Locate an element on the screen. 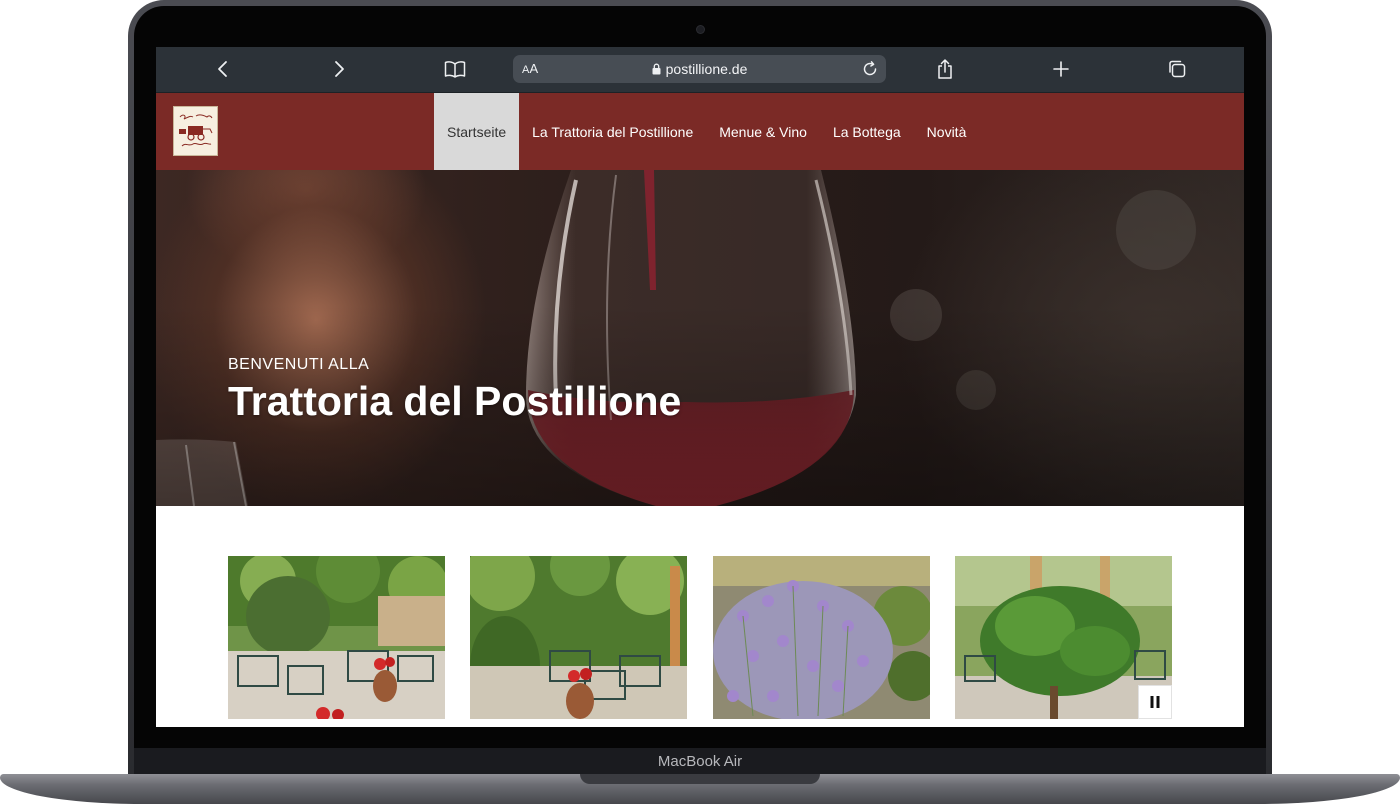  tab-overview-button is located at coordinates (1177, 69).